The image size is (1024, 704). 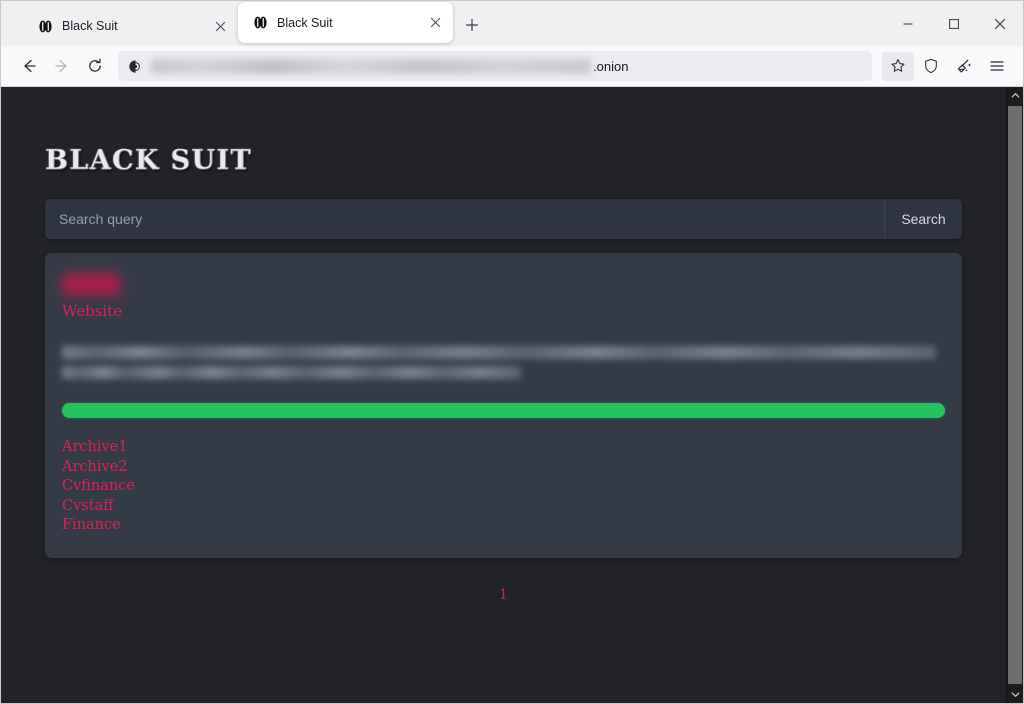 What do you see at coordinates (1015, 694) in the screenshot?
I see `scroll-down-icon` at bounding box center [1015, 694].